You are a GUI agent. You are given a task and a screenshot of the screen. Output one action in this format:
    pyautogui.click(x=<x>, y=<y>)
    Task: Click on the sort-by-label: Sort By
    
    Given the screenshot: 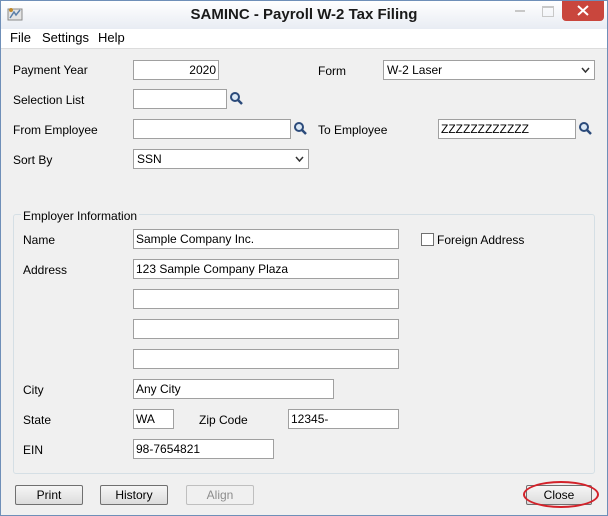 What is the action you would take?
    pyautogui.click(x=33, y=160)
    